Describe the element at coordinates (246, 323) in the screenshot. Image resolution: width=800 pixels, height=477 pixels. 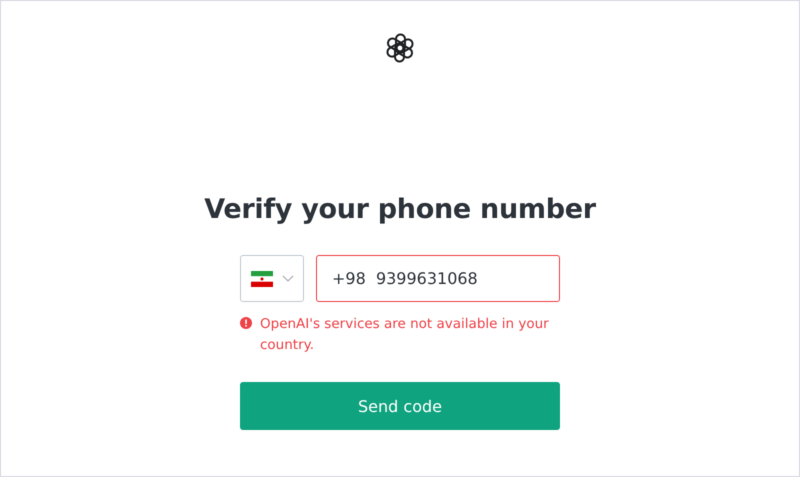
I see `error-icon` at that location.